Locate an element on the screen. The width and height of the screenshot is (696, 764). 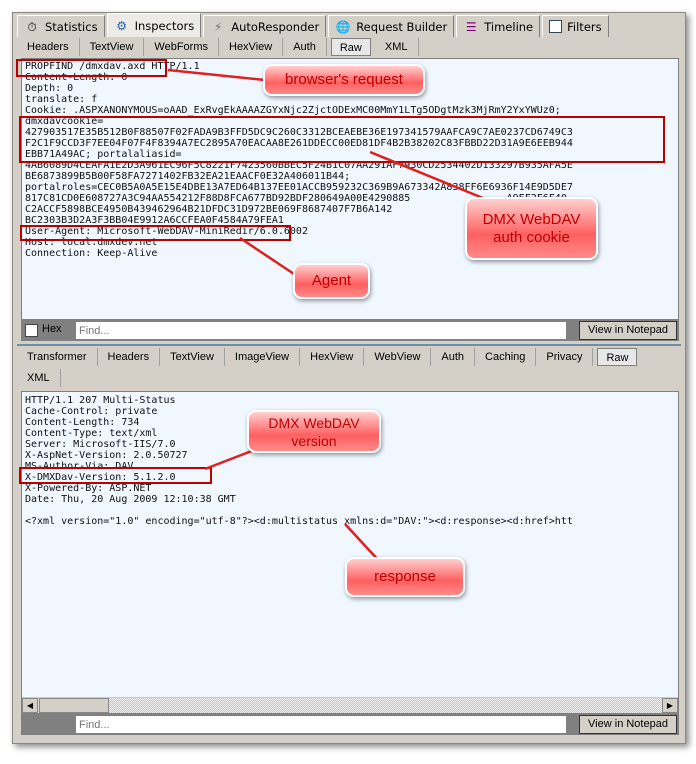
tab-inspectors: ⚙ Inspectors is located at coordinates (154, 25).